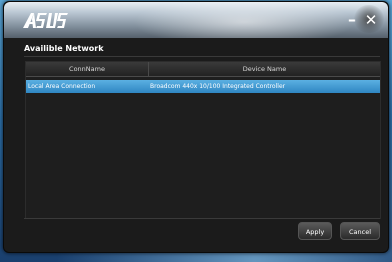  I want to click on title-bar: – ✕, so click(196, 20).